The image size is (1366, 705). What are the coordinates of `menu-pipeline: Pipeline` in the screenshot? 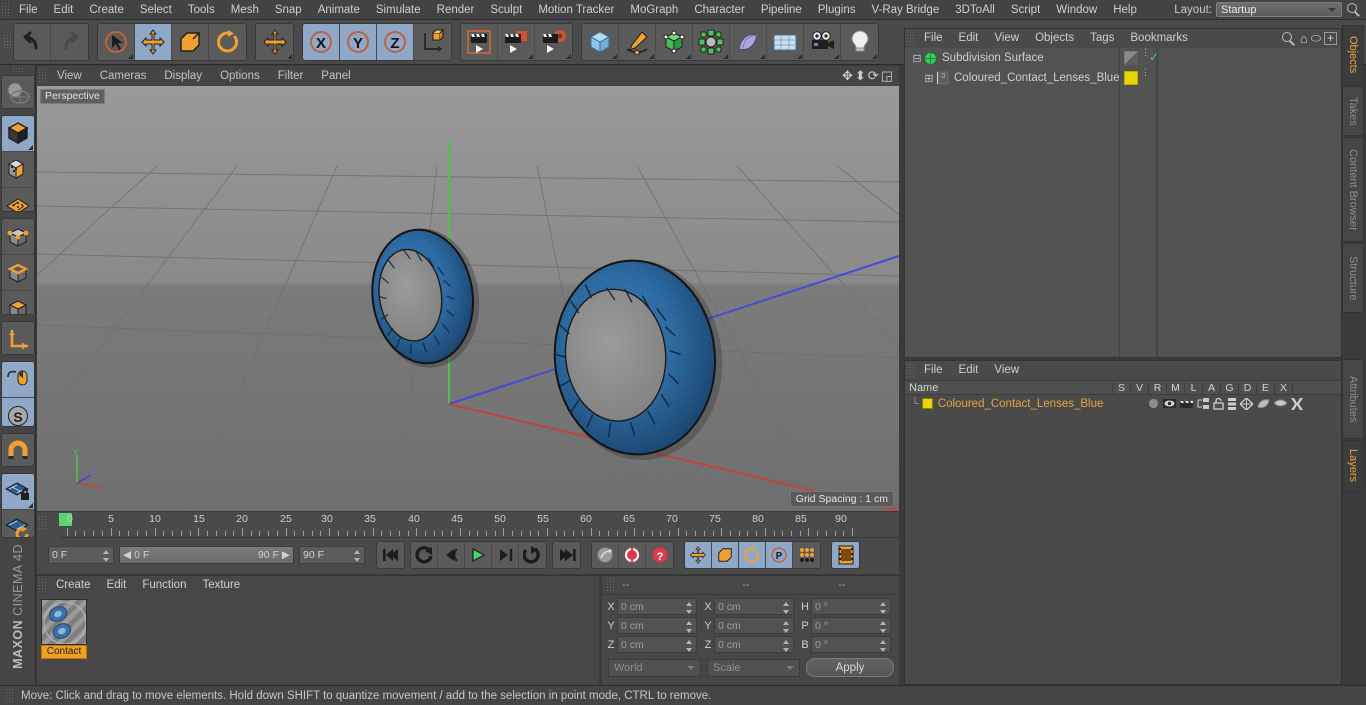 It's located at (781, 10).